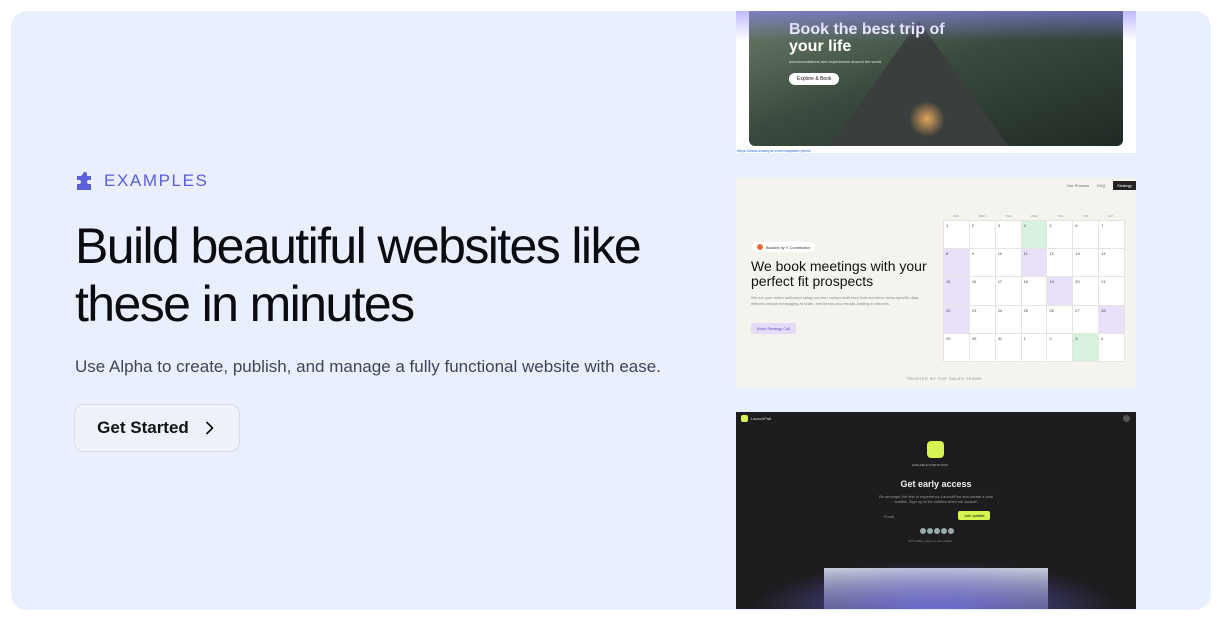 The image size is (1225, 621). What do you see at coordinates (1034, 263) in the screenshot?
I see `calendar-day: 11` at bounding box center [1034, 263].